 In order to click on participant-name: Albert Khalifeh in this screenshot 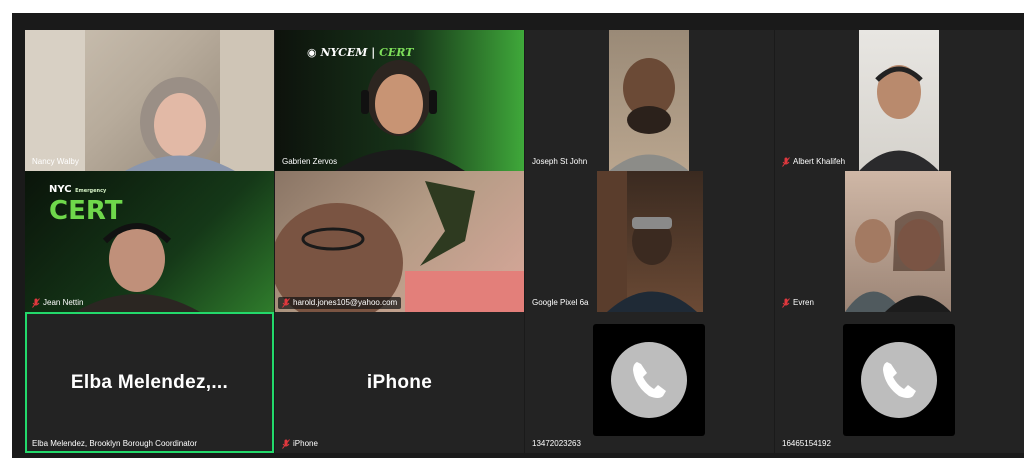, I will do `click(819, 161)`.